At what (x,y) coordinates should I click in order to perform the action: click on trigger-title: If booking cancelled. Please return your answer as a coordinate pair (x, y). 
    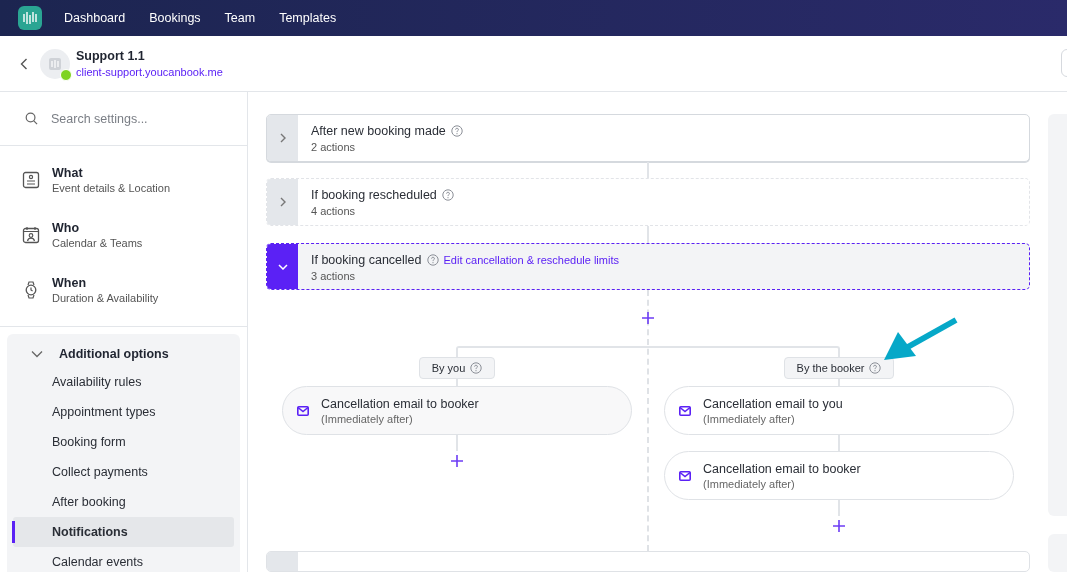
    Looking at the image, I should click on (366, 259).